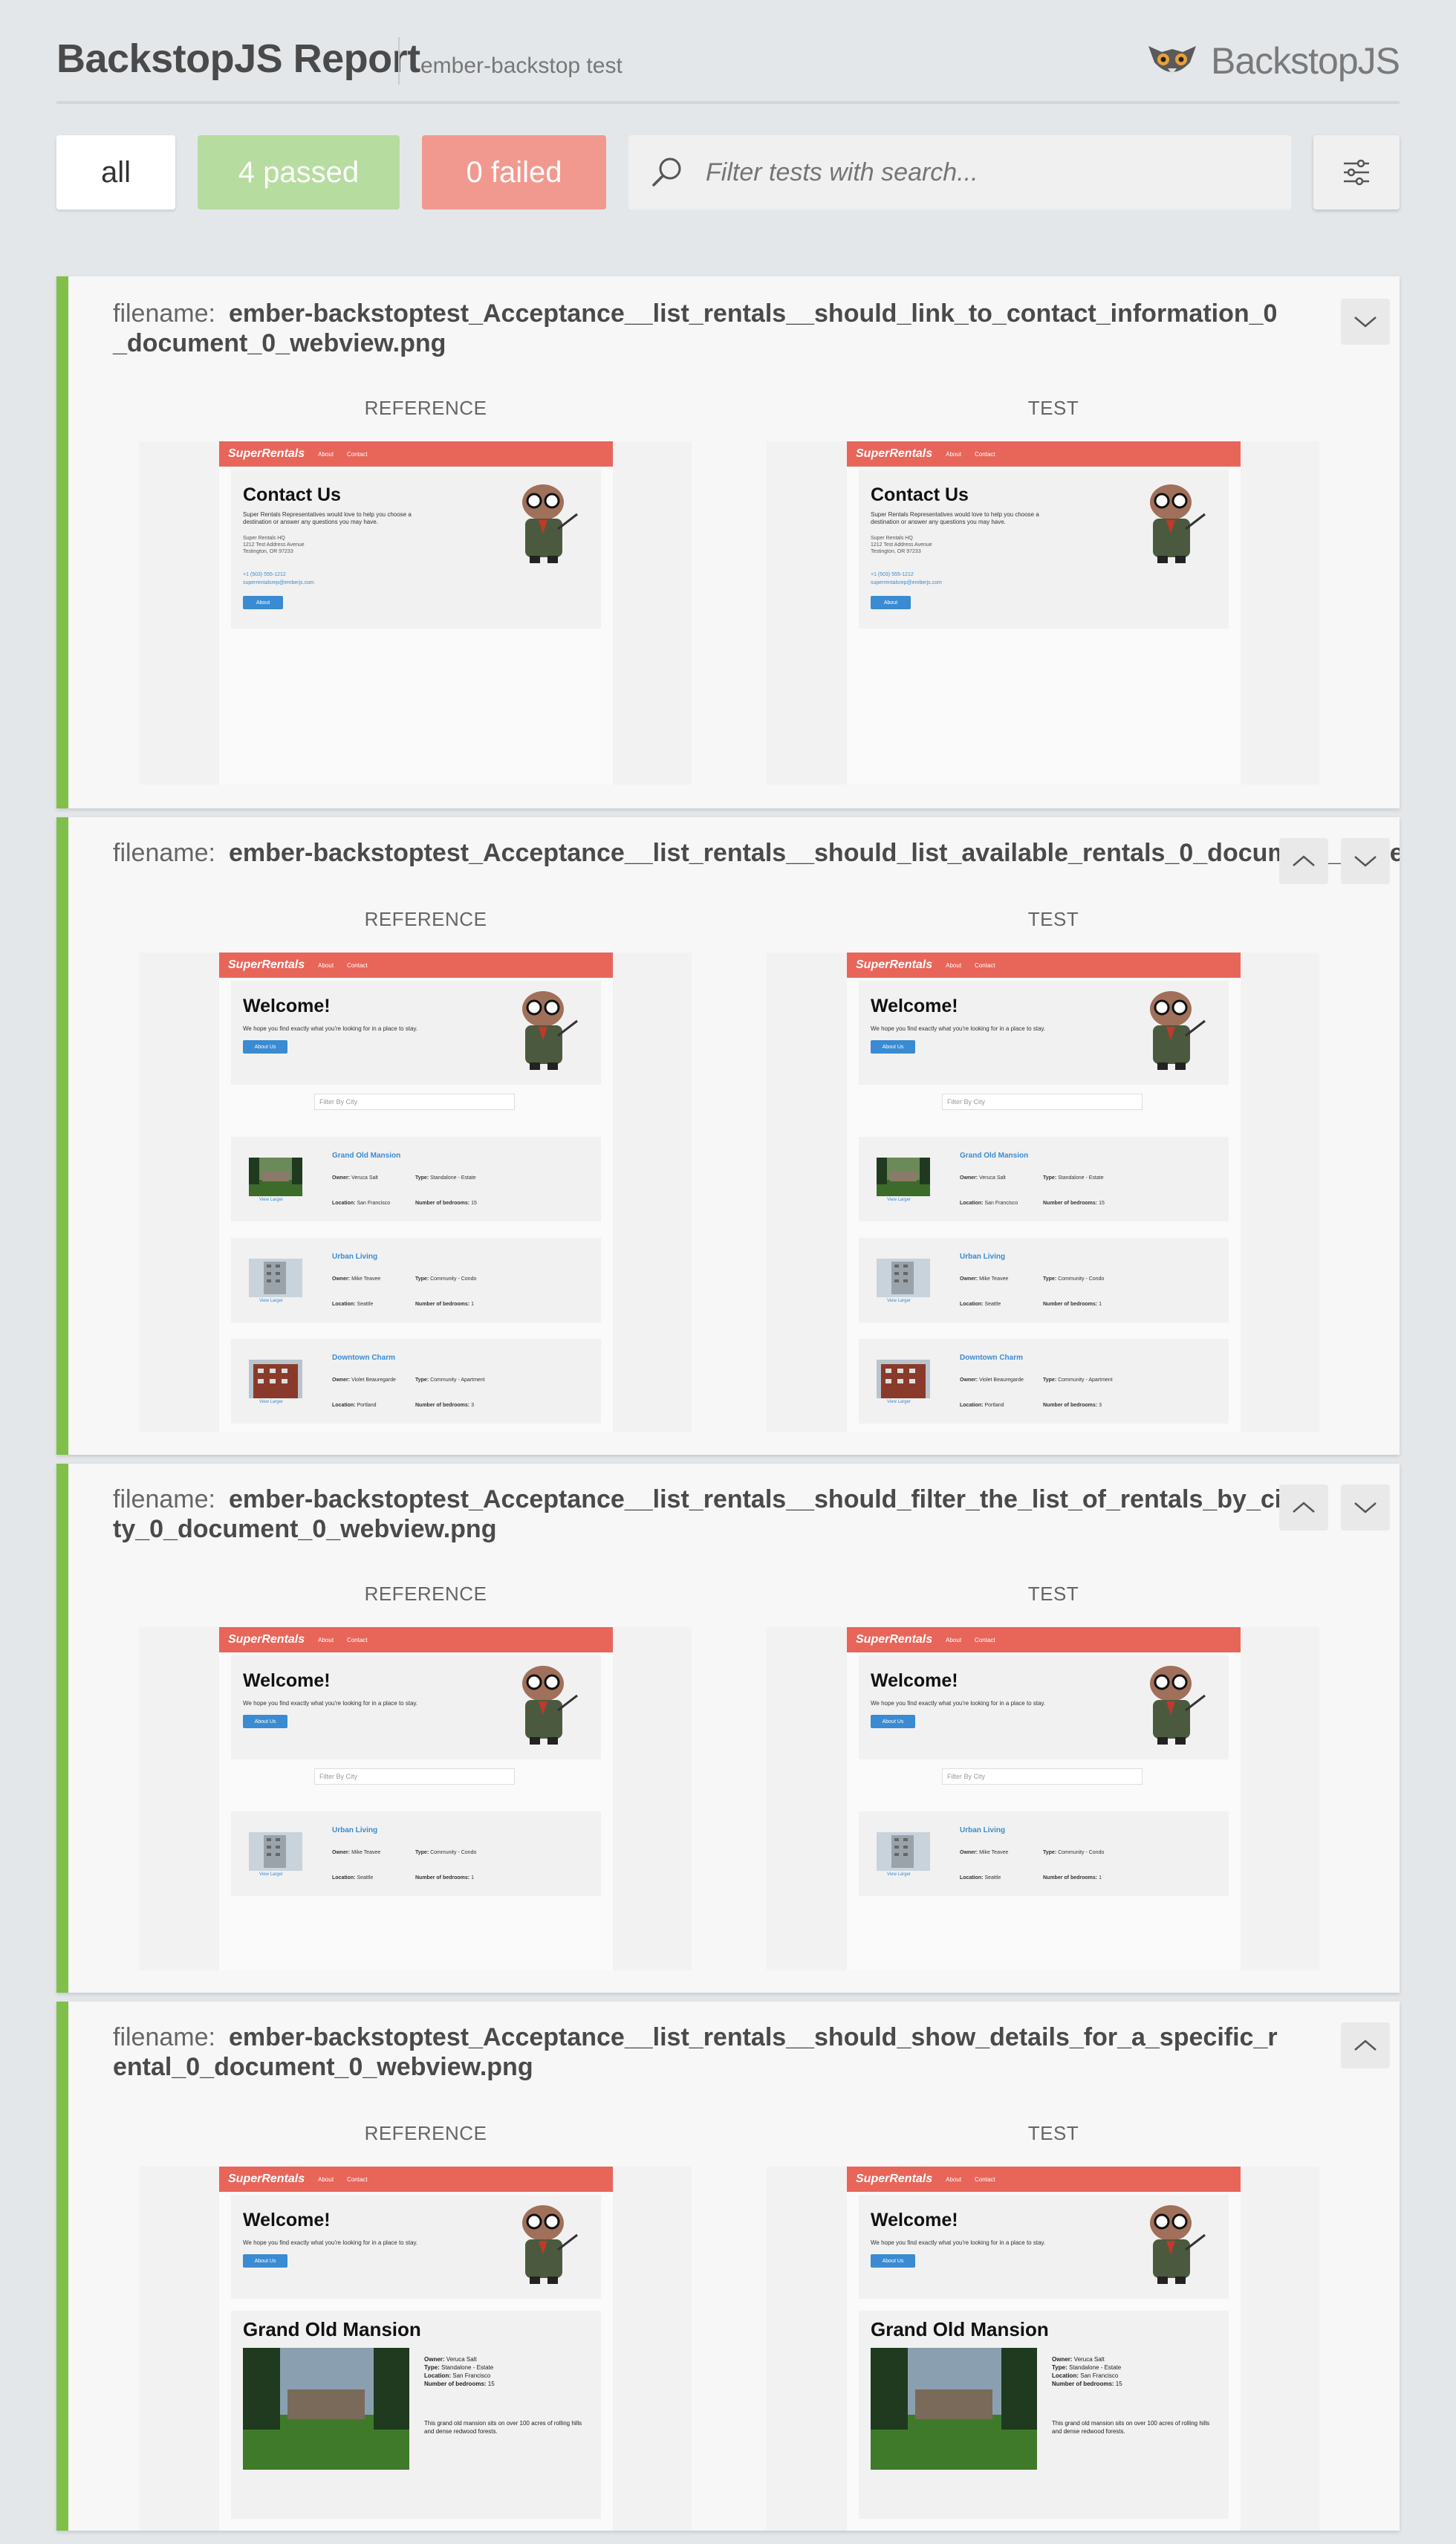 The height and width of the screenshot is (2544, 1456). I want to click on bedrooms-value: 1, so click(473, 1878).